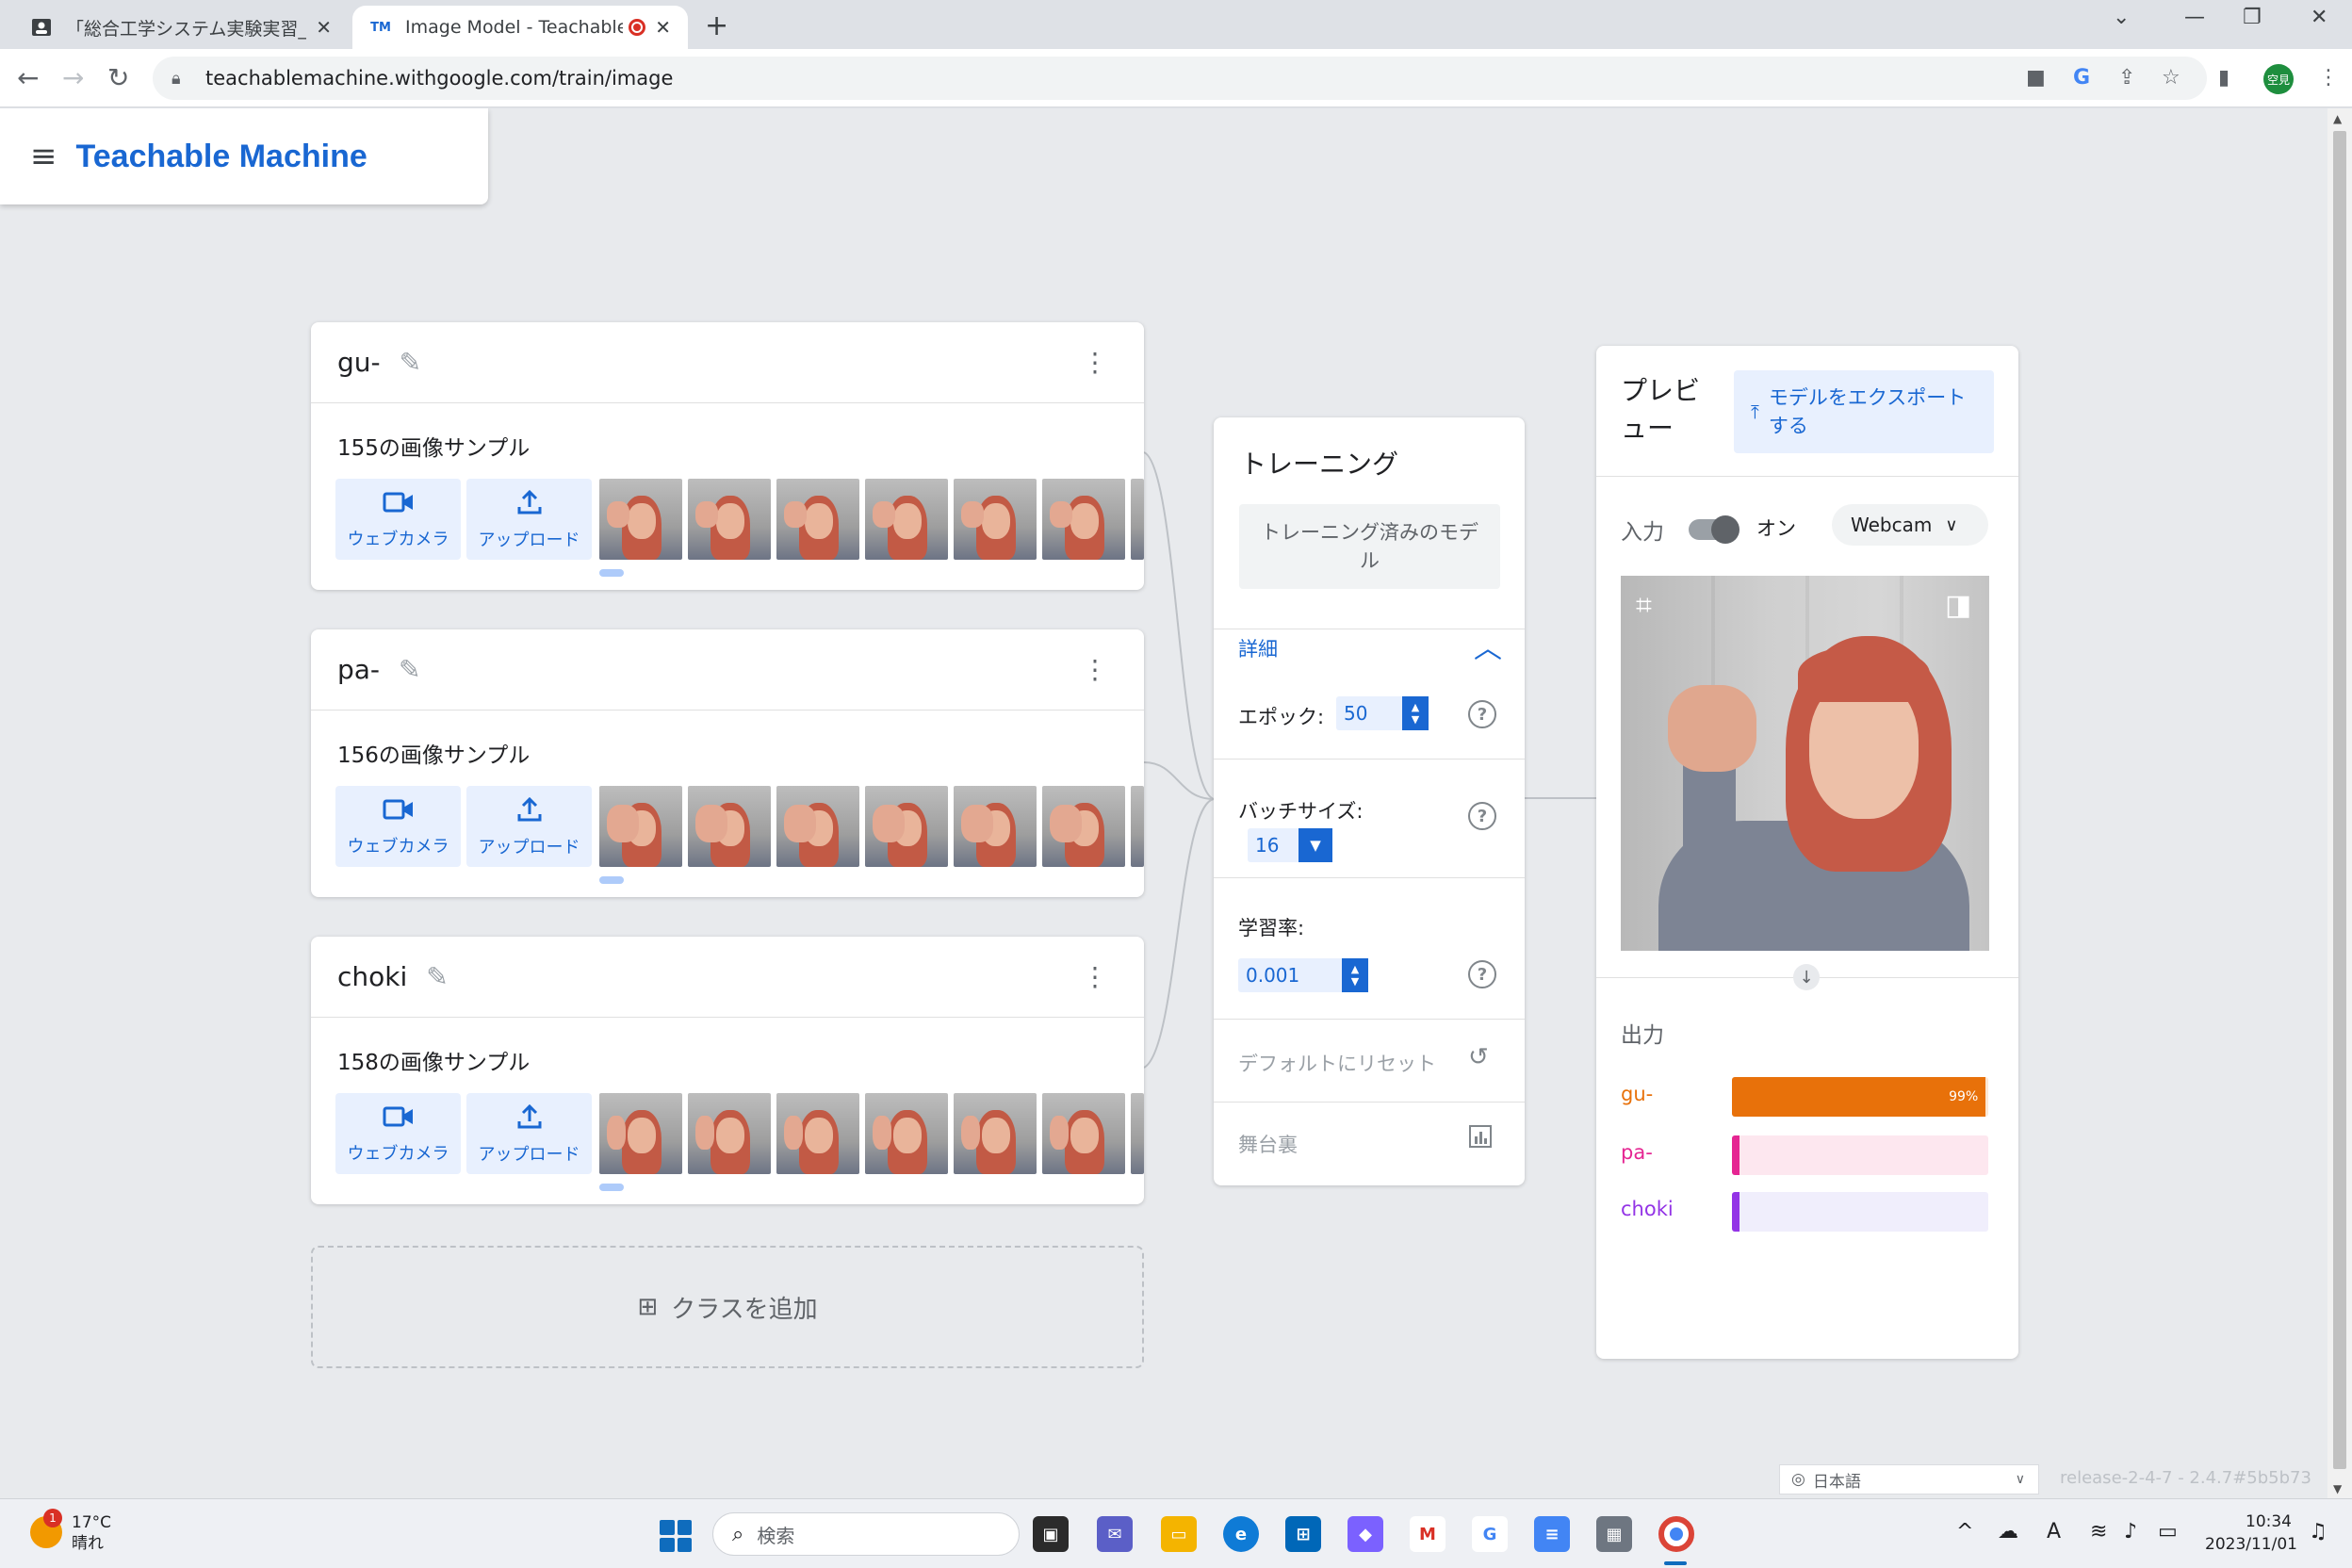 The width and height of the screenshot is (2352, 1568). Describe the element at coordinates (1552, 1534) in the screenshot. I see `google-docs-icon: ≡` at that location.